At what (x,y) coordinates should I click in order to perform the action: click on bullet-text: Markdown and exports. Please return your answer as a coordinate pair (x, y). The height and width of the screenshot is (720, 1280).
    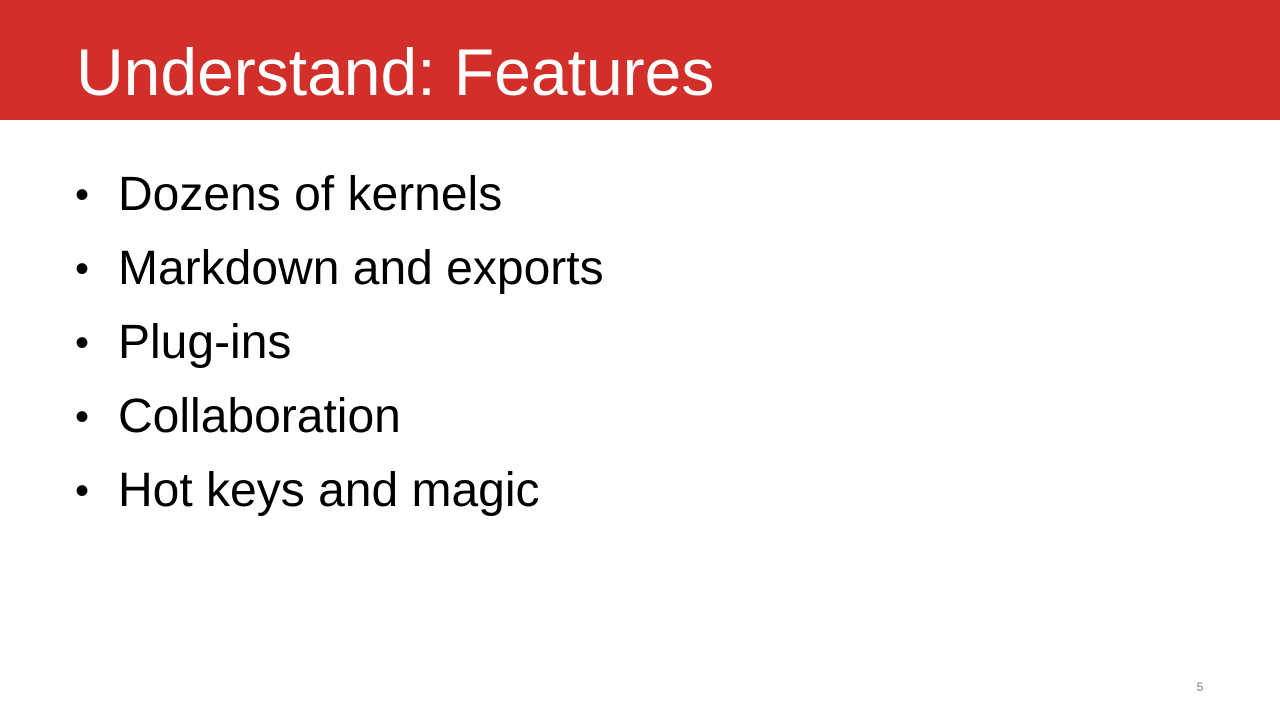
    Looking at the image, I should click on (361, 268).